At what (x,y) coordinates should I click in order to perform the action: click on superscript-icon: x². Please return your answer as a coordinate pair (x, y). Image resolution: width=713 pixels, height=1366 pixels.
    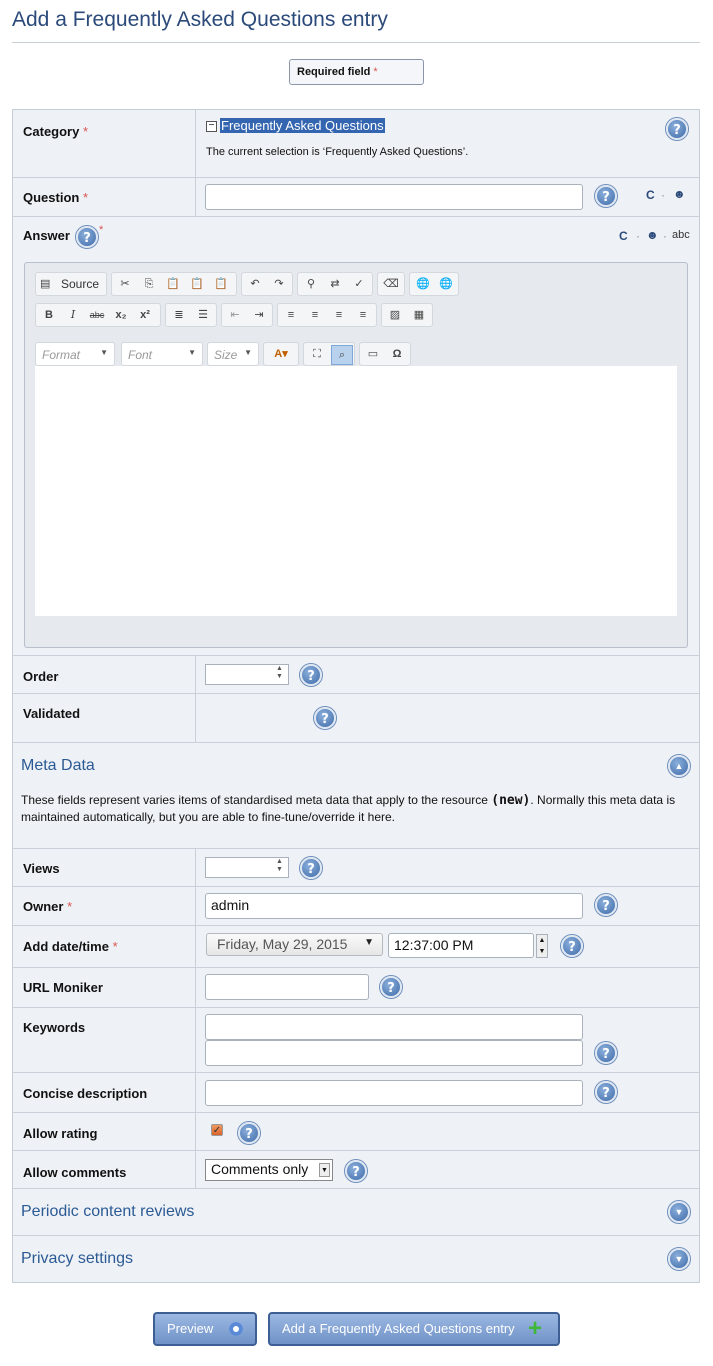
    Looking at the image, I should click on (145, 315).